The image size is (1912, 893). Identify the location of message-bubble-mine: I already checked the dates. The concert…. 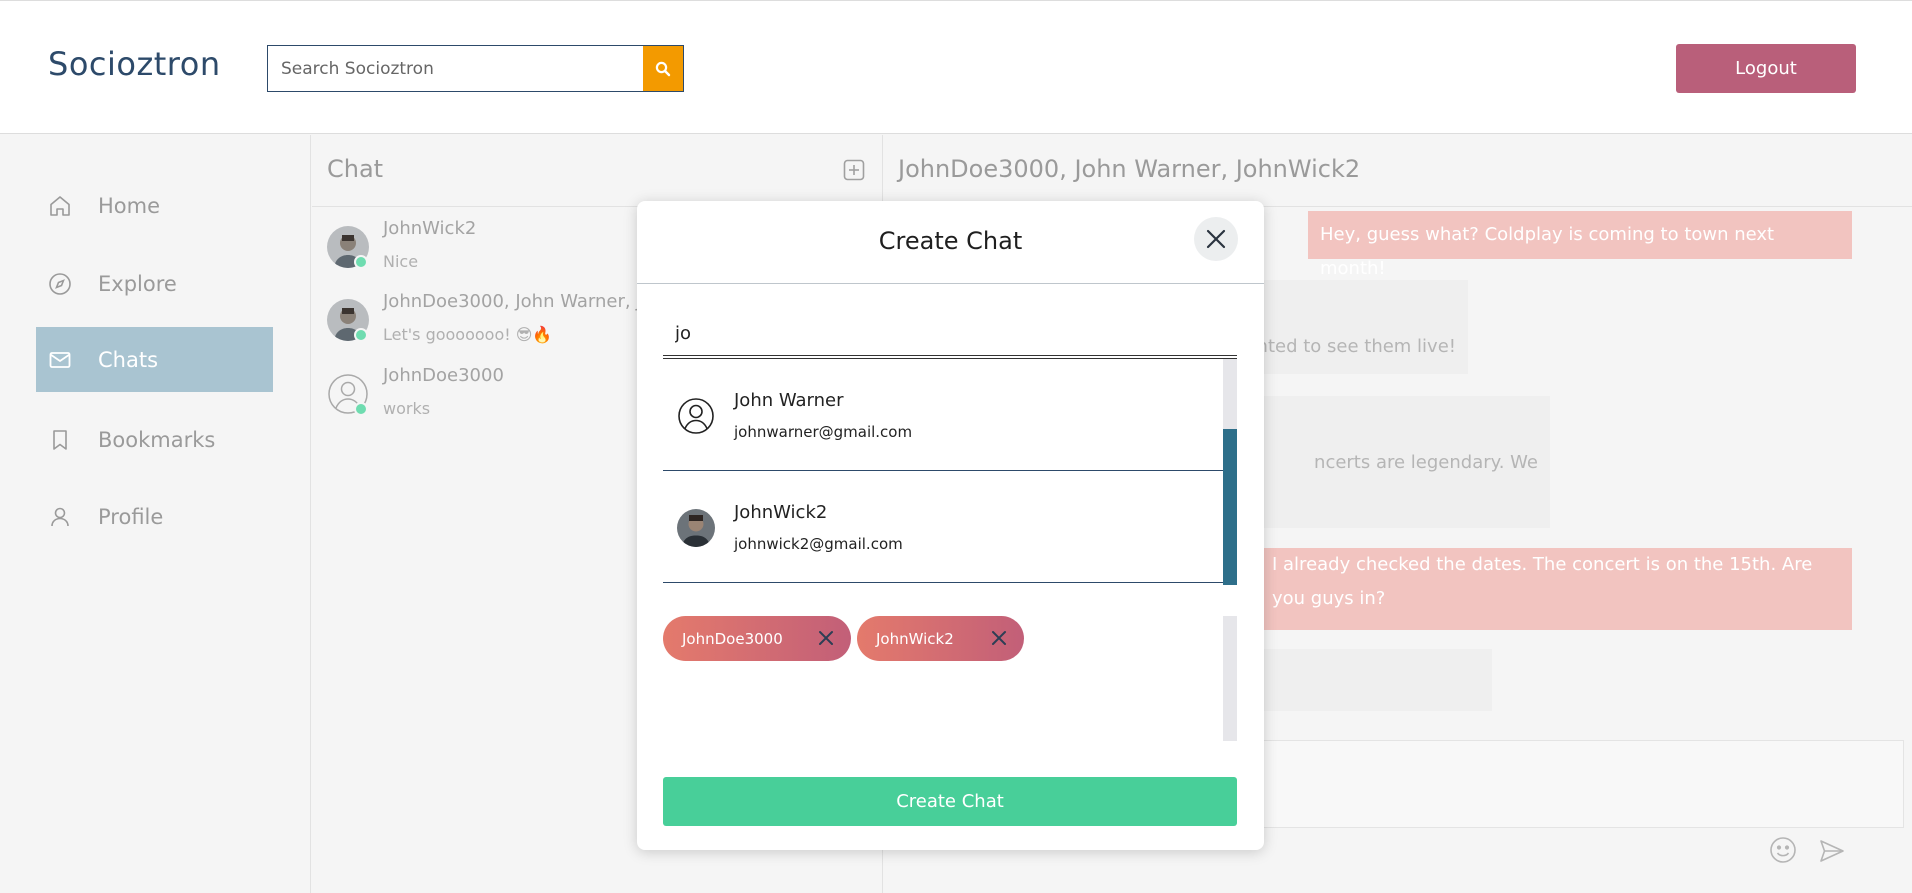
(1558, 589).